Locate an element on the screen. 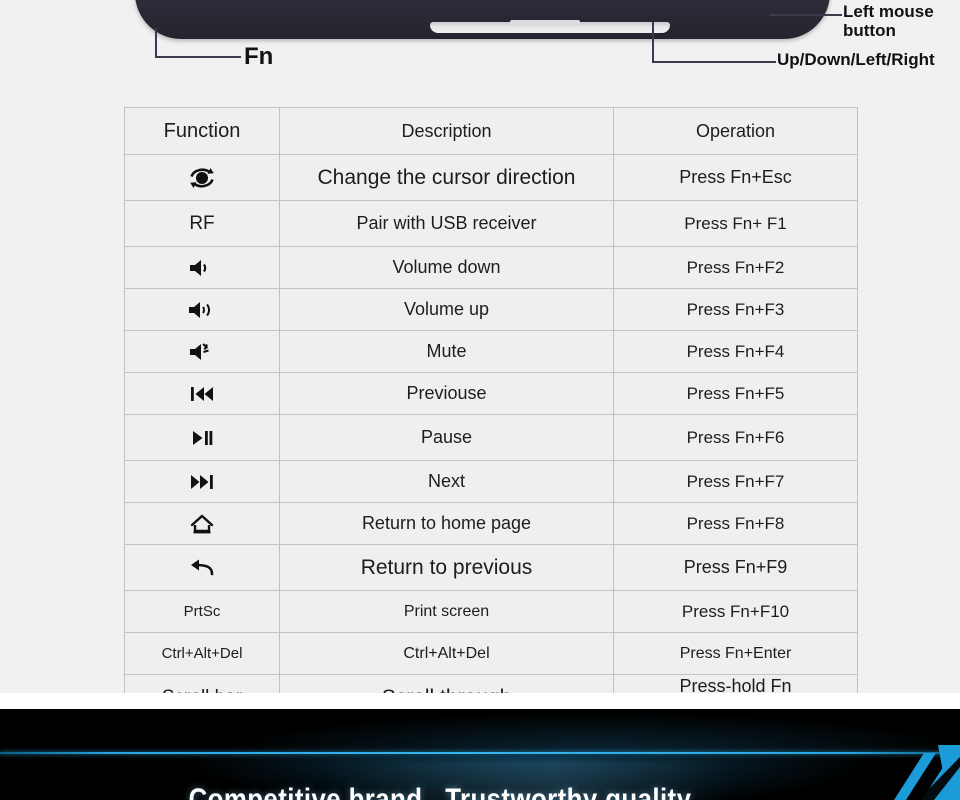 The image size is (960, 800). next-track-icon is located at coordinates (202, 481).